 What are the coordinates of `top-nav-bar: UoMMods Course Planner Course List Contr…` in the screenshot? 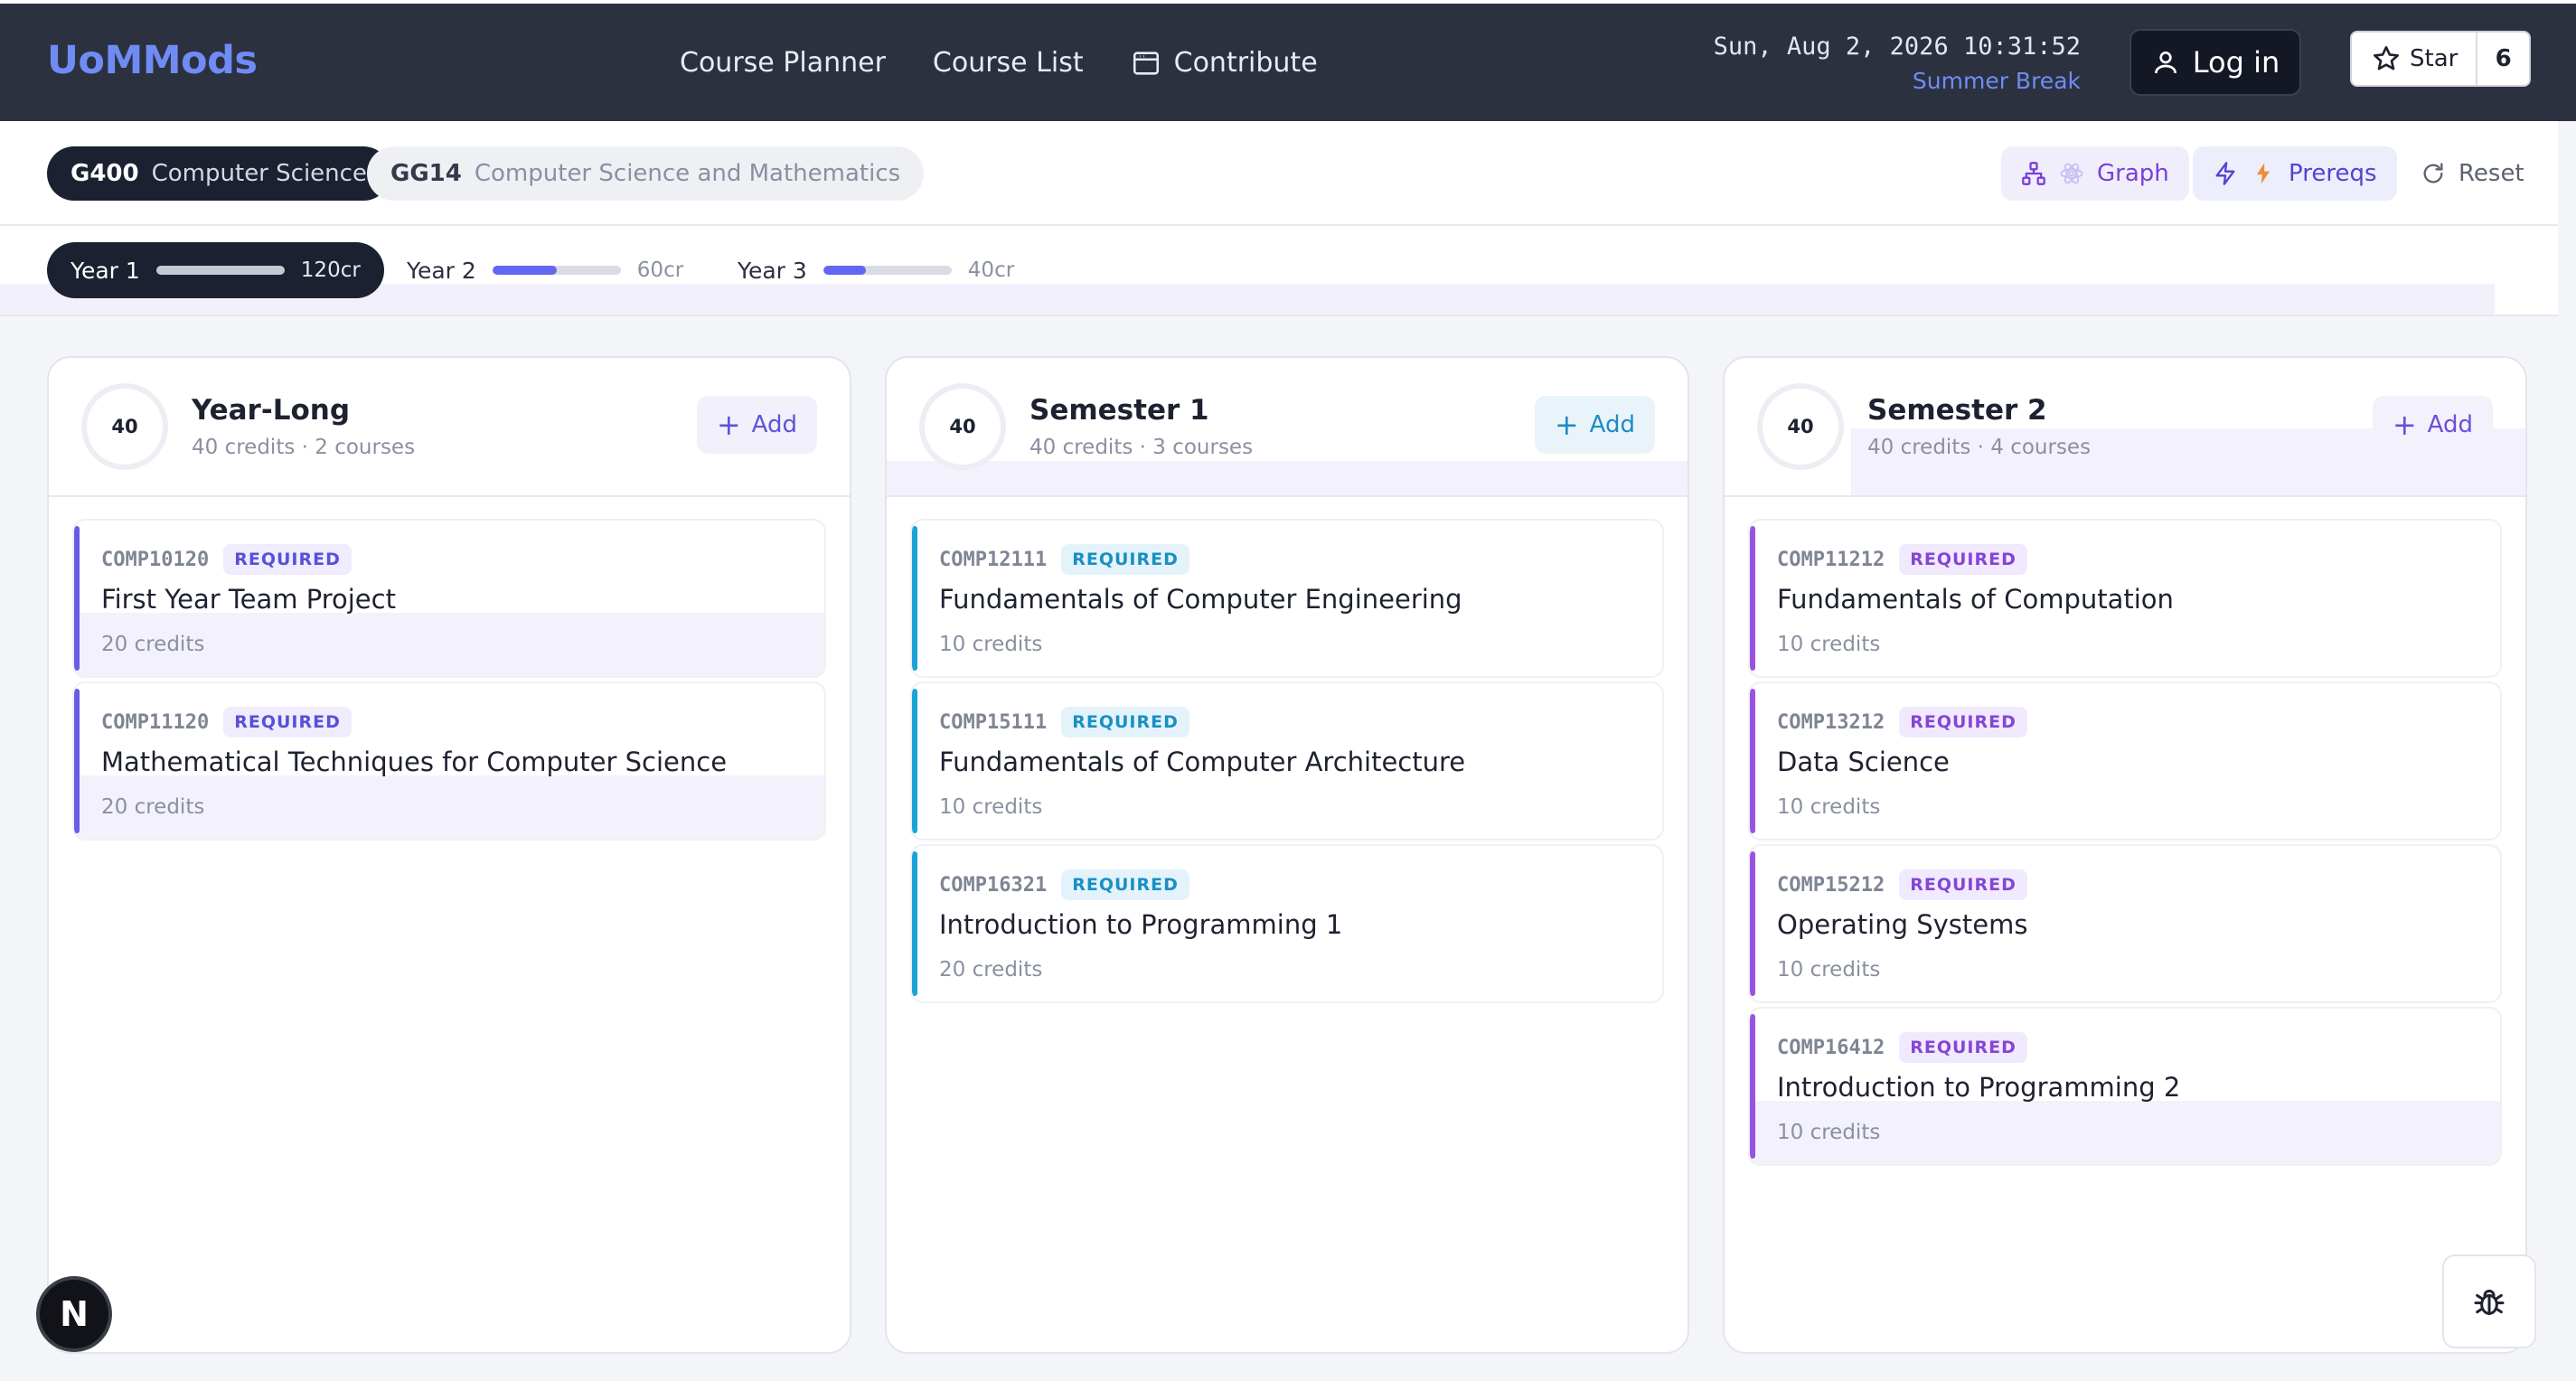 It's located at (1288, 62).